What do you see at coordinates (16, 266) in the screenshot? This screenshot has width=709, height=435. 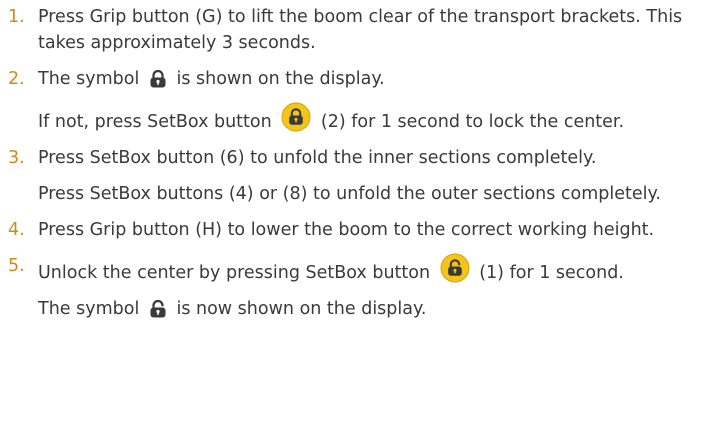 I see `step-number: 5.` at bounding box center [16, 266].